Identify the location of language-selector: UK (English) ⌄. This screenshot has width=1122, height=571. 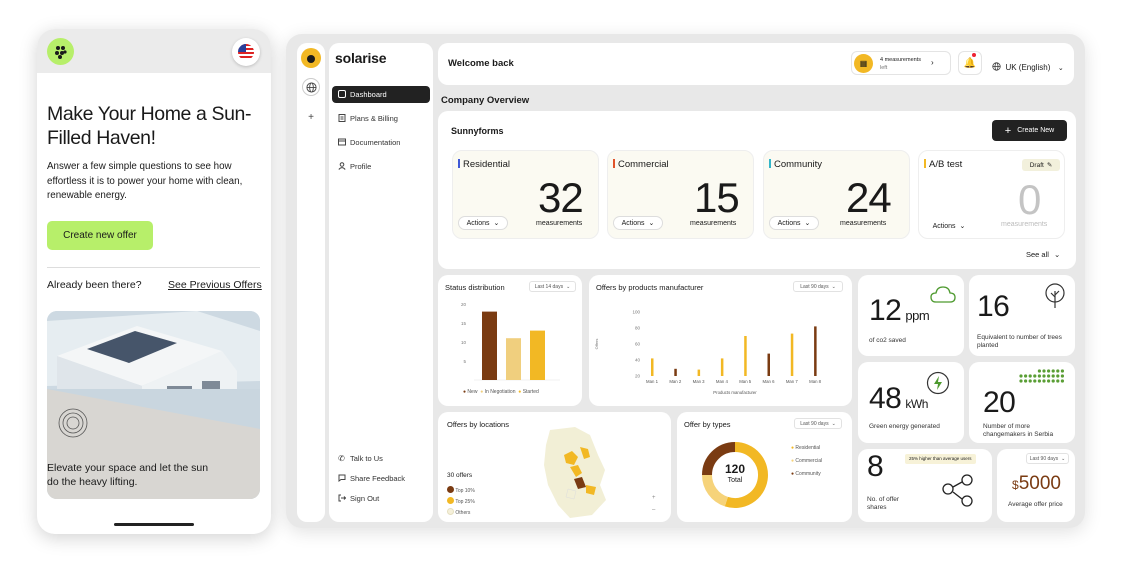
(1028, 66).